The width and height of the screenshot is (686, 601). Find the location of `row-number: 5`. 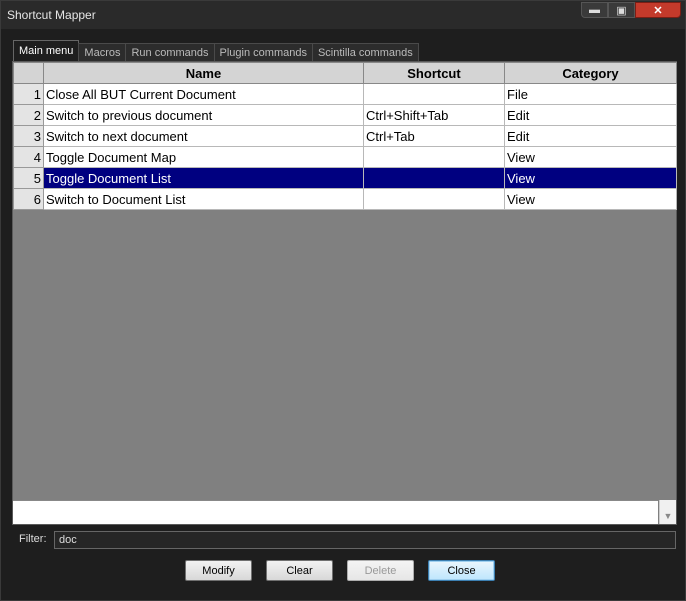

row-number: 5 is located at coordinates (28, 178).